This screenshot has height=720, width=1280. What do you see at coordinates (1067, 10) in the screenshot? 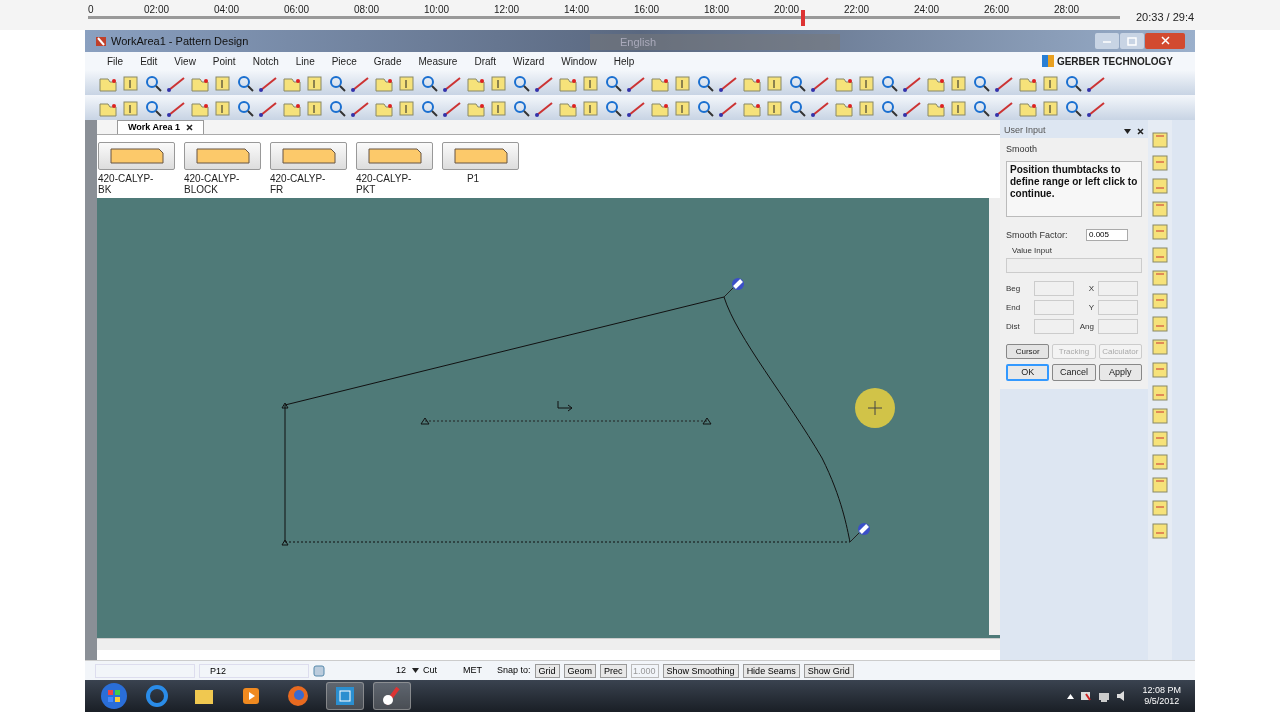
I see `tick-label: 28:00` at bounding box center [1067, 10].